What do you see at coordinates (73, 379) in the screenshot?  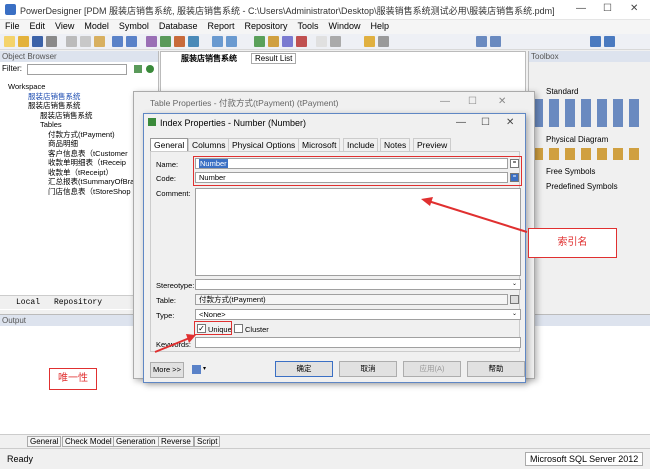 I see `annotation-unique: 唯一性` at bounding box center [73, 379].